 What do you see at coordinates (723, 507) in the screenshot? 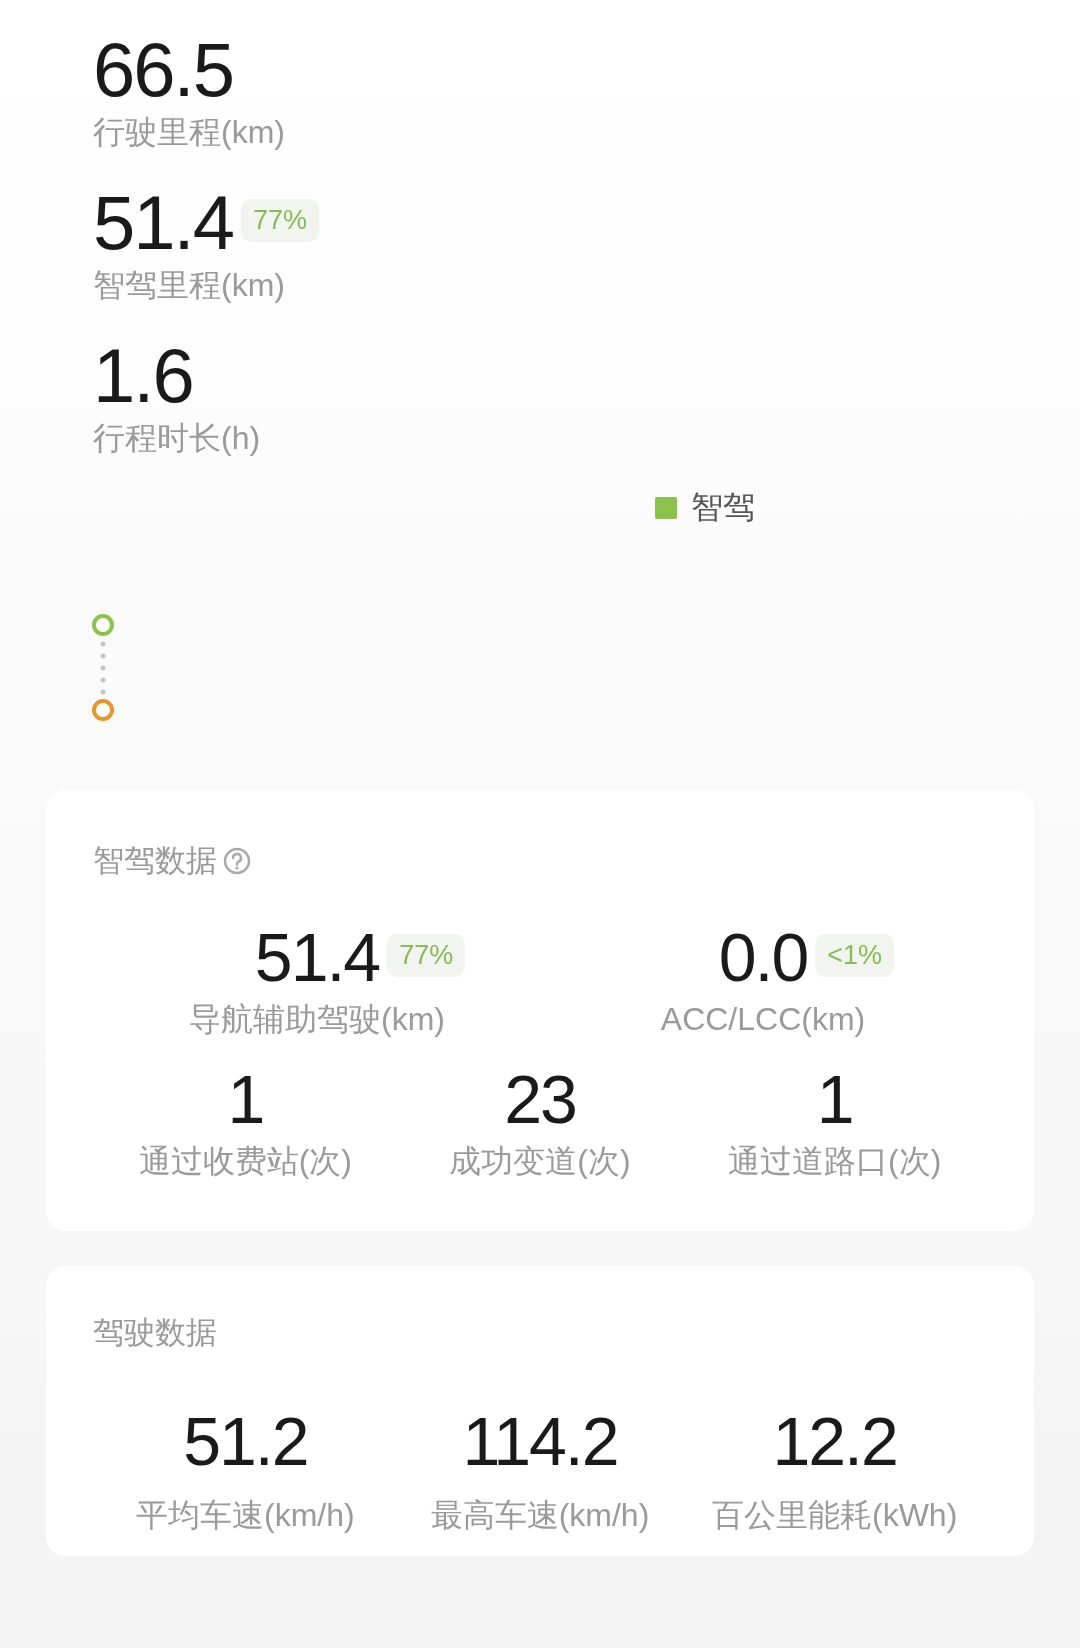
I see `legend-label: 智驾` at bounding box center [723, 507].